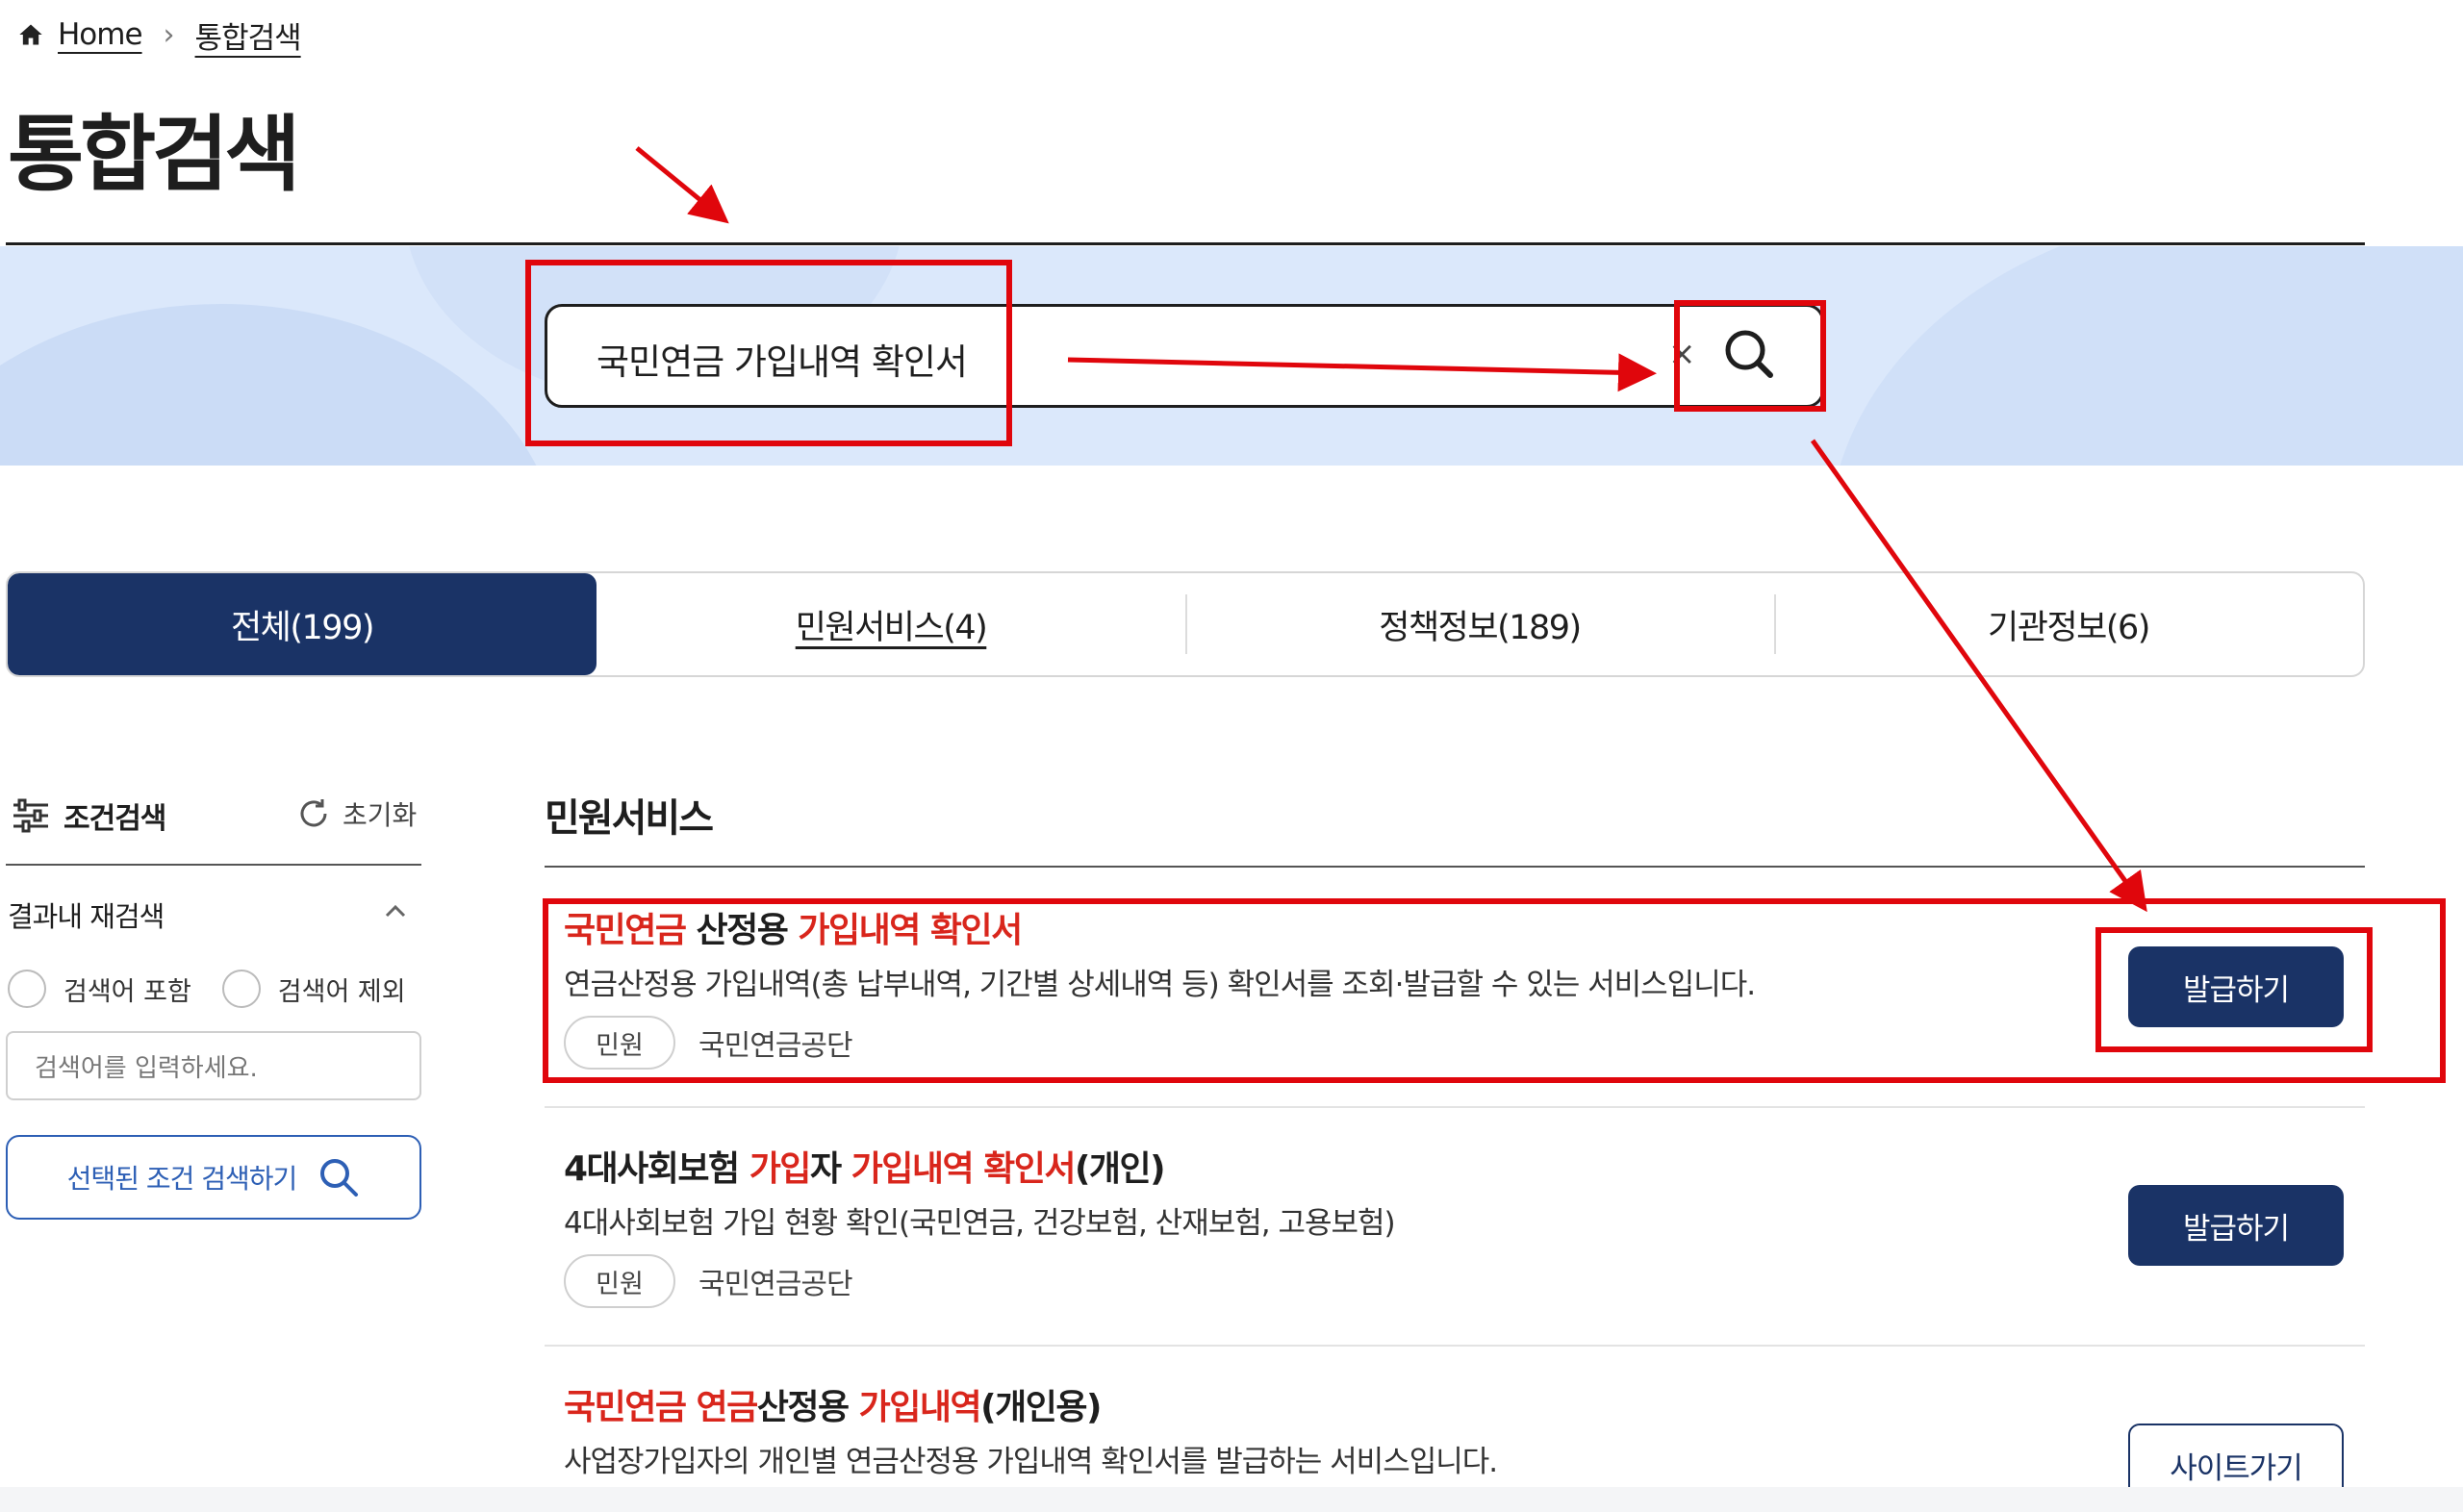 The width and height of the screenshot is (2463, 1512). I want to click on page-title: 통합검색, so click(154, 155).